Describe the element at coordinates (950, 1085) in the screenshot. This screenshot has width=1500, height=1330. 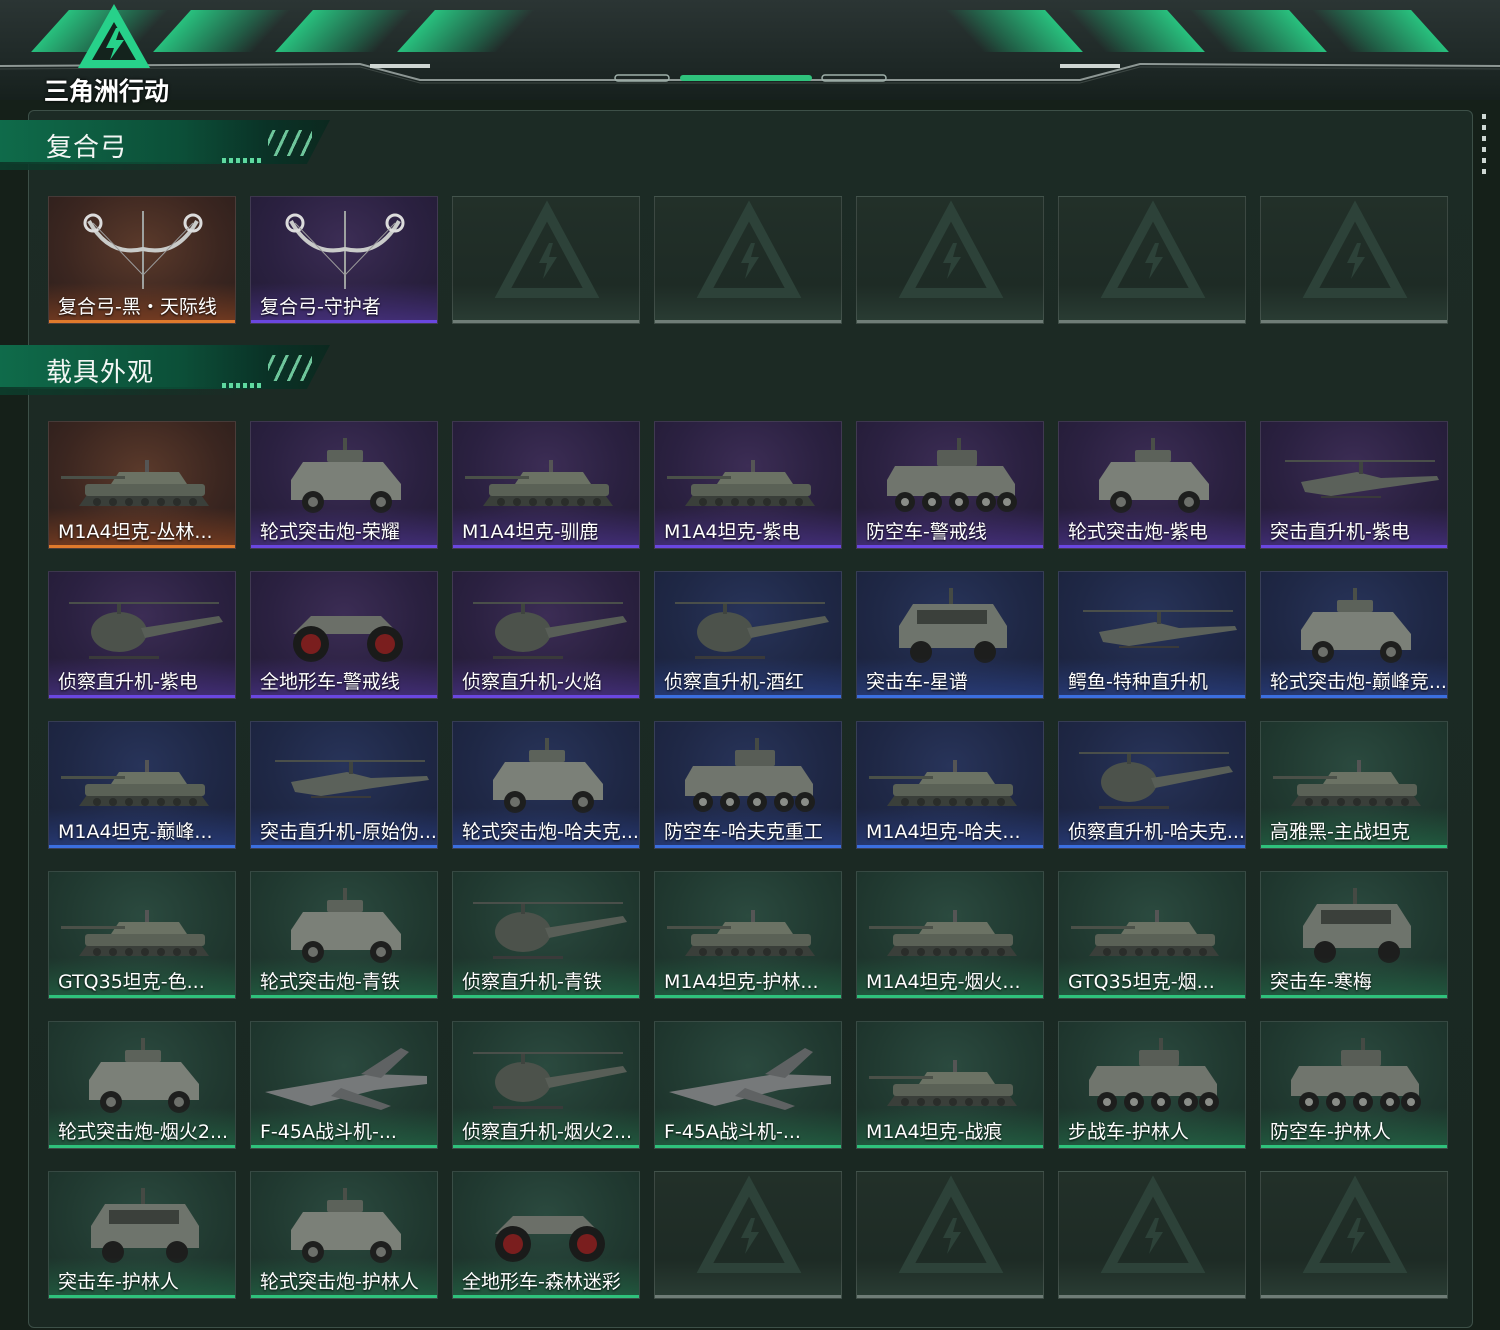
I see `skin-card: M1A4坦克-战痕` at that location.